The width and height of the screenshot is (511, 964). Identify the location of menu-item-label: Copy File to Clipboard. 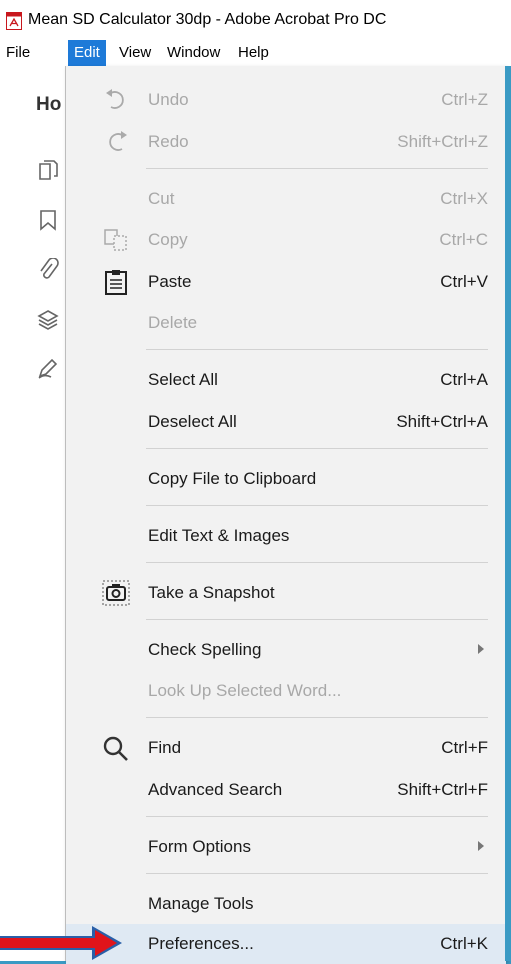
(232, 478).